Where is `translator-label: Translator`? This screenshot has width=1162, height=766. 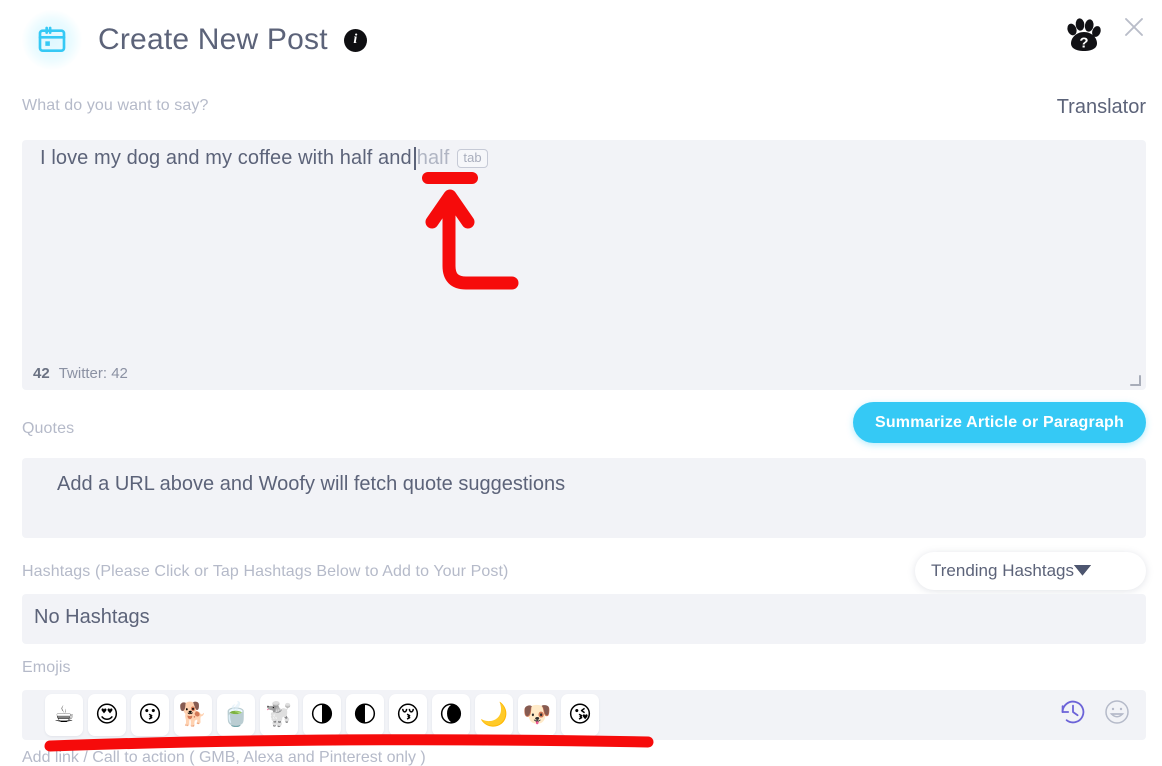 translator-label: Translator is located at coordinates (1101, 107).